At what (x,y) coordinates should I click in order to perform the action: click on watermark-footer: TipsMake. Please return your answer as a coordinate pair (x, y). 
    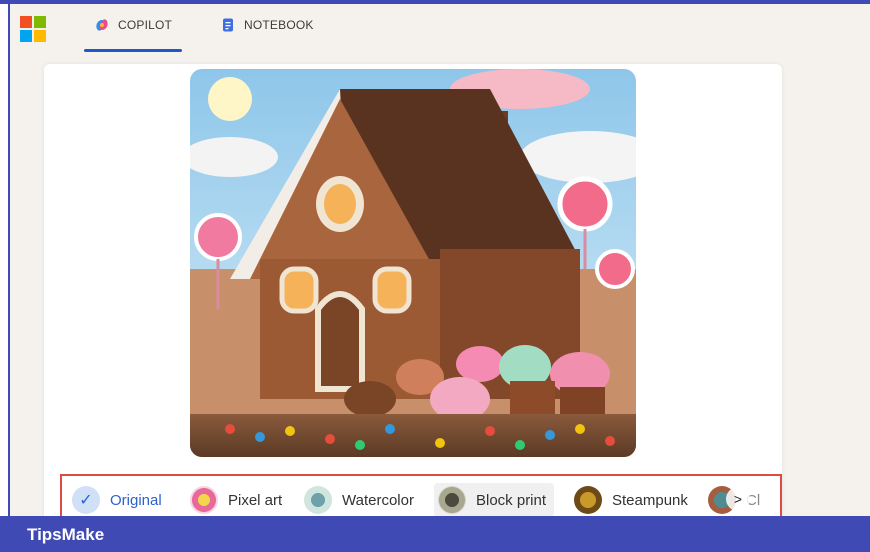
    Looking at the image, I should click on (435, 534).